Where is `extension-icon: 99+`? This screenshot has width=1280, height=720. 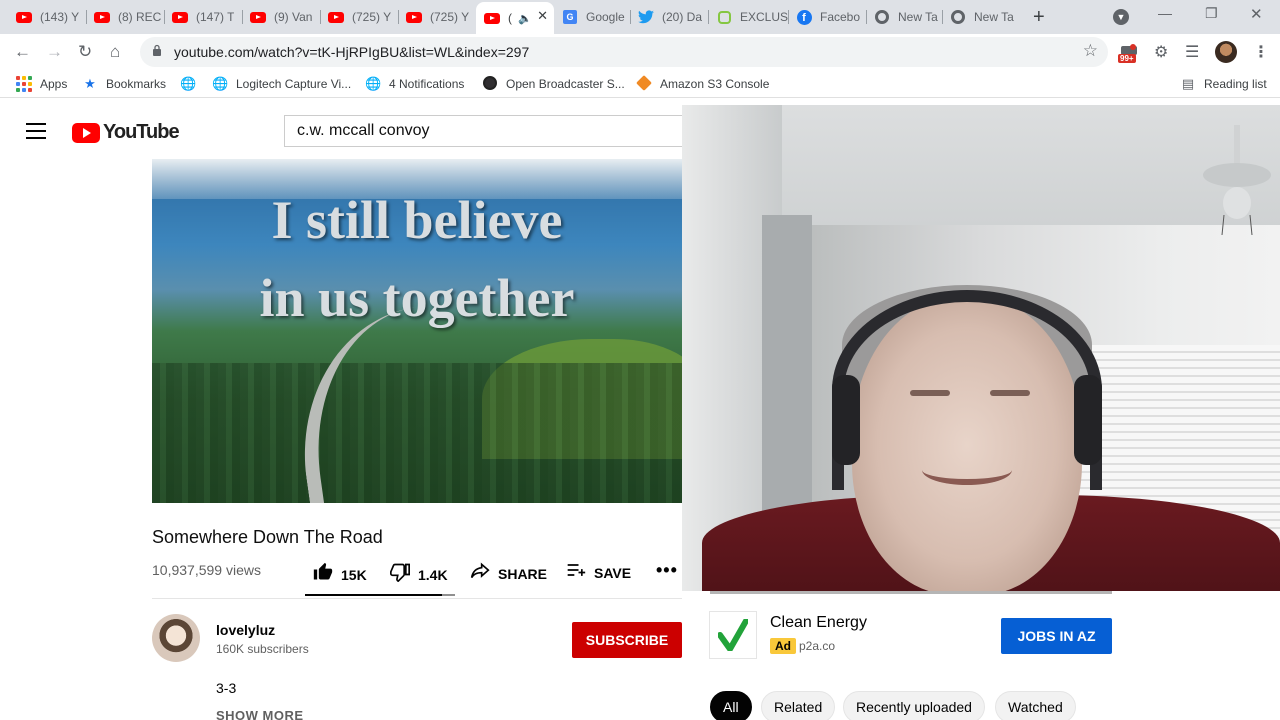 extension-icon: 99+ is located at coordinates (1130, 55).